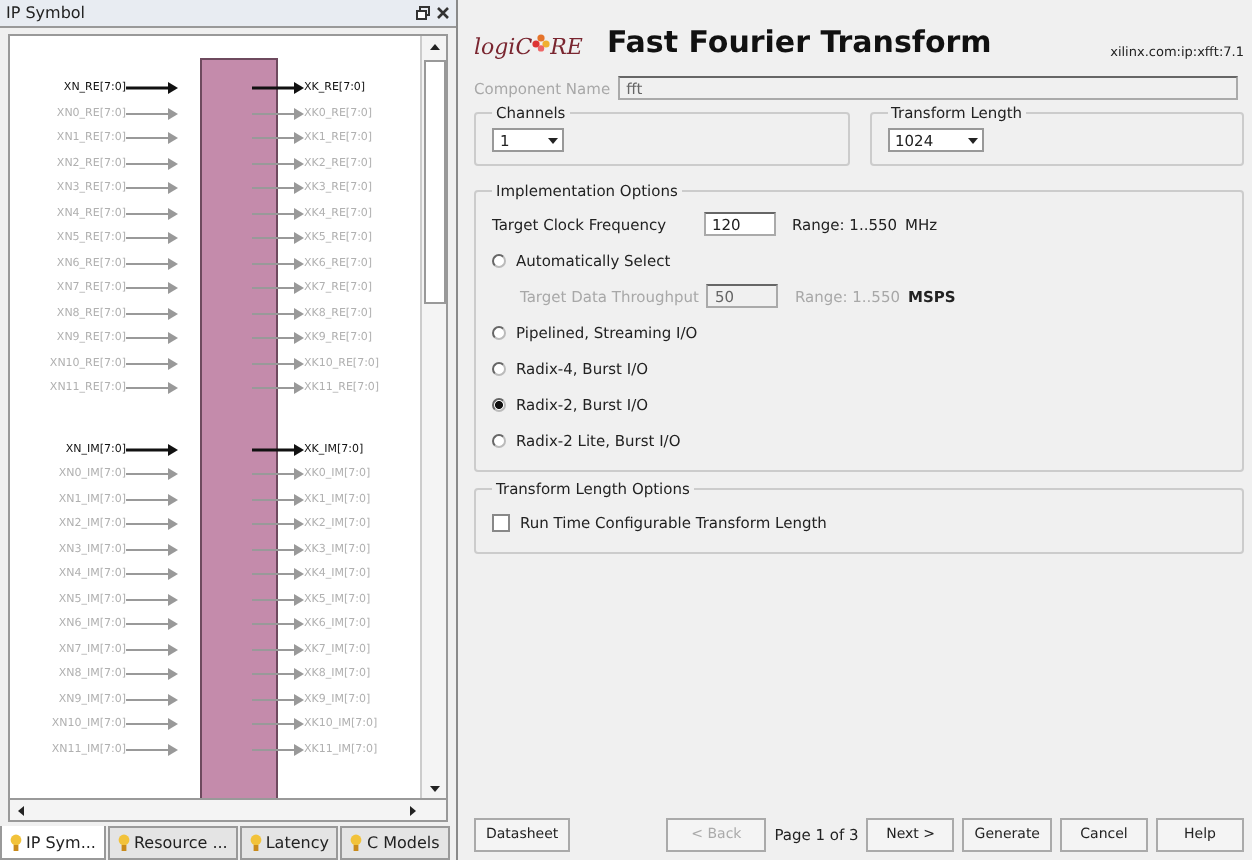  I want to click on panel-tab: Latency, so click(289, 843).